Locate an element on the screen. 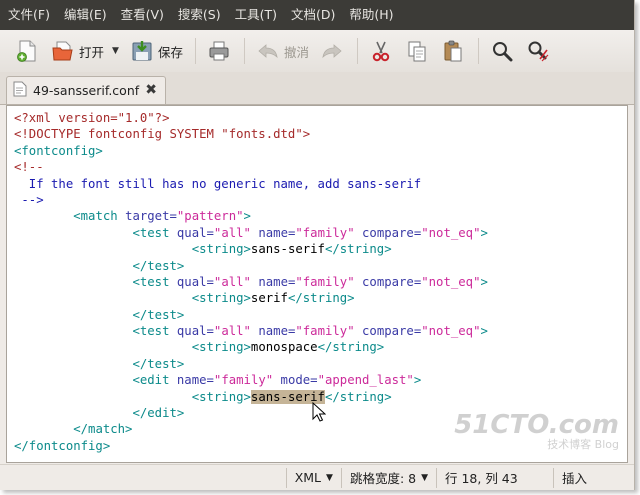  print-button is located at coordinates (219, 51).